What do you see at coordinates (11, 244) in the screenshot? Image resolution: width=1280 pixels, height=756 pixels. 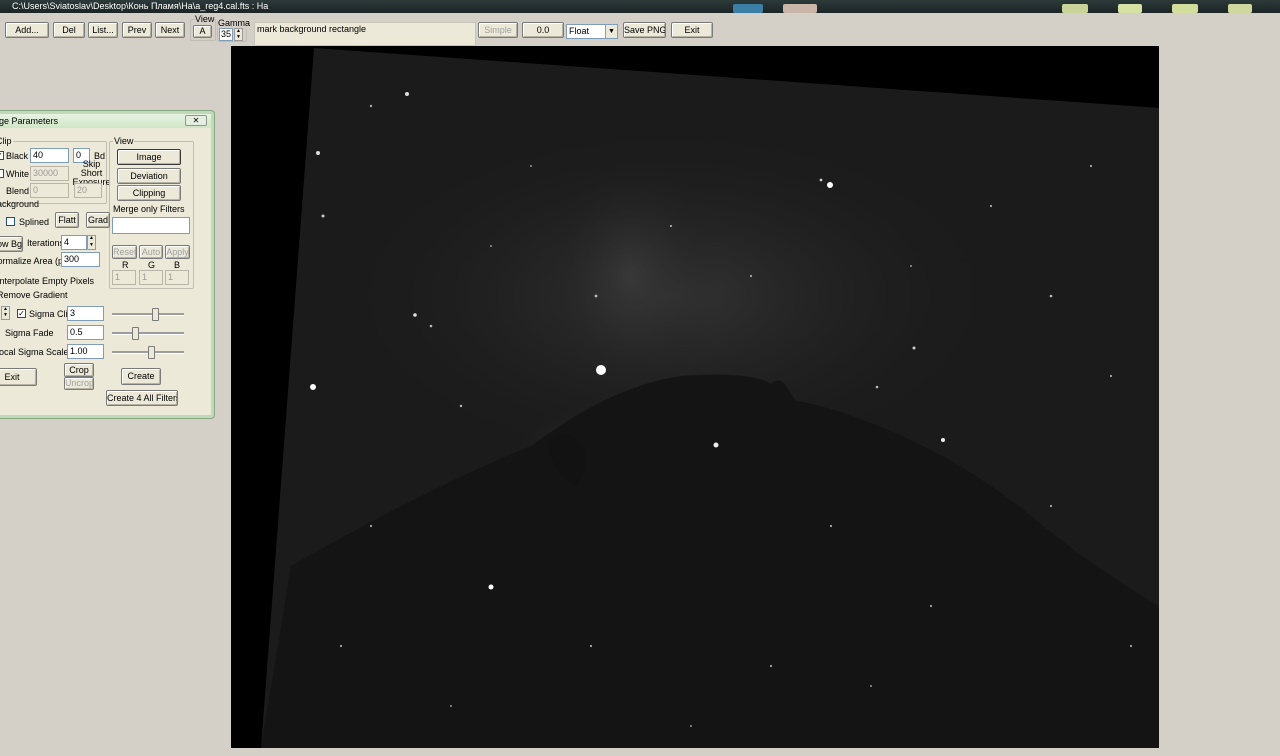 I see `show-bgr-button: how Bgr` at bounding box center [11, 244].